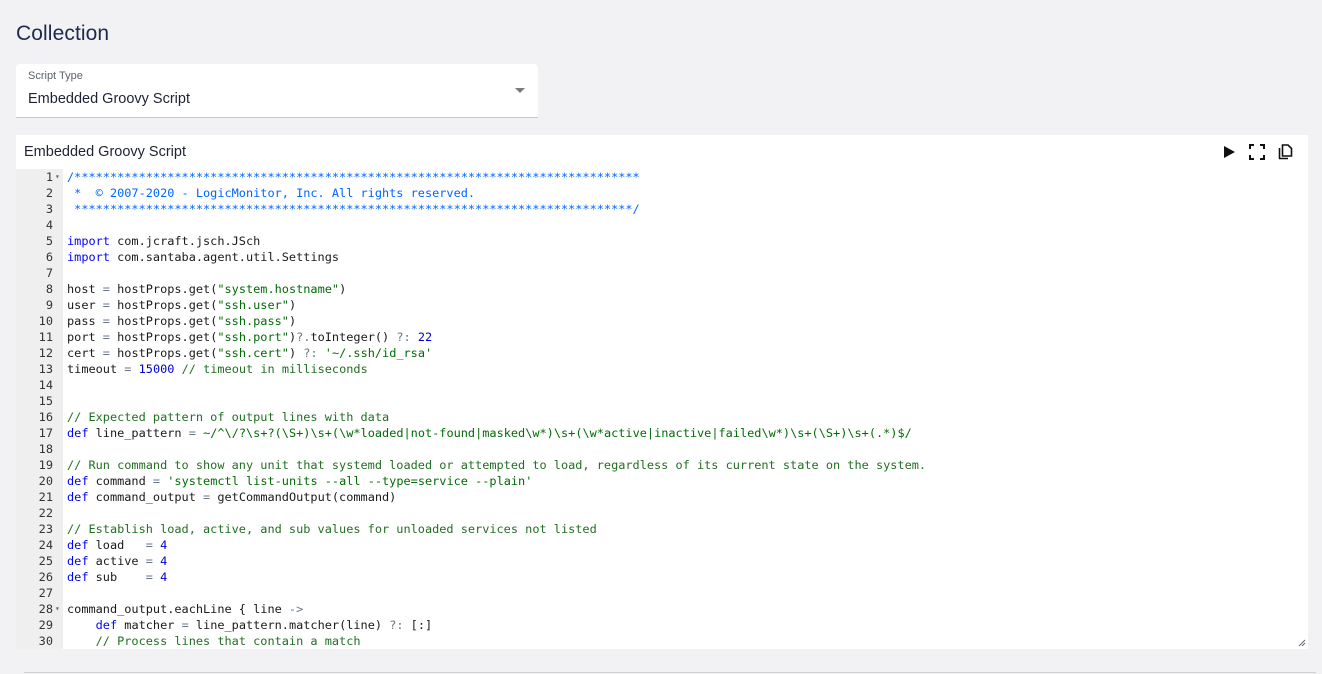  Describe the element at coordinates (63, 33) in the screenshot. I see `collection-heading: Collection` at that location.